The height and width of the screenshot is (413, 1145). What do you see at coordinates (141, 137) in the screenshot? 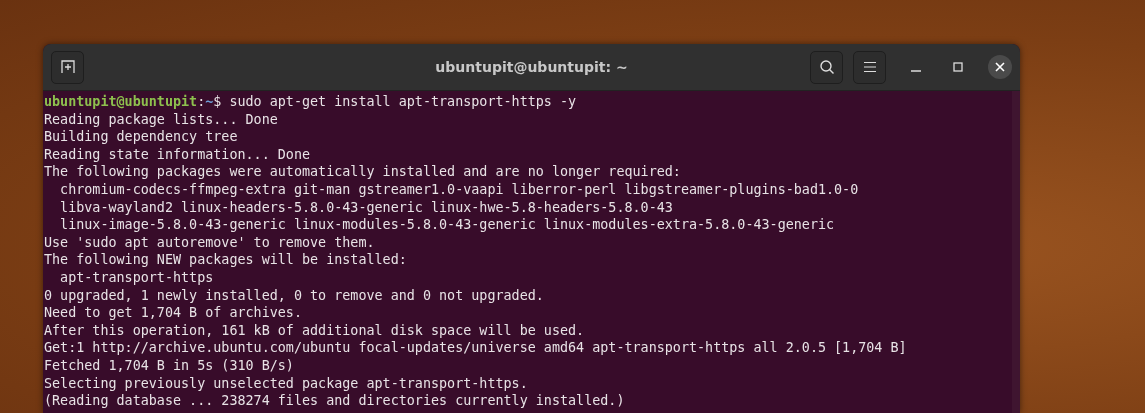
I see `output-line: Building dependency tree` at bounding box center [141, 137].